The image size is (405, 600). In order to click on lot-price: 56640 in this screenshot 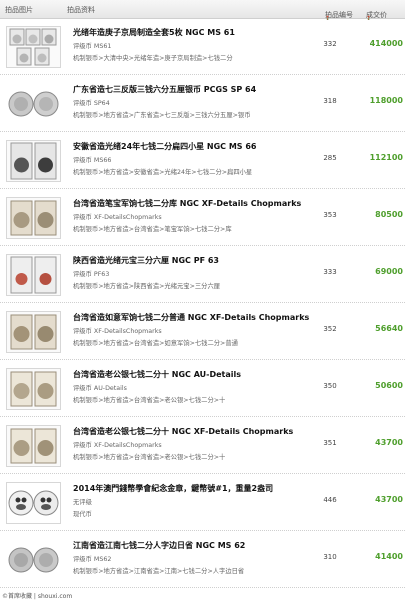, I will do `click(389, 328)`.